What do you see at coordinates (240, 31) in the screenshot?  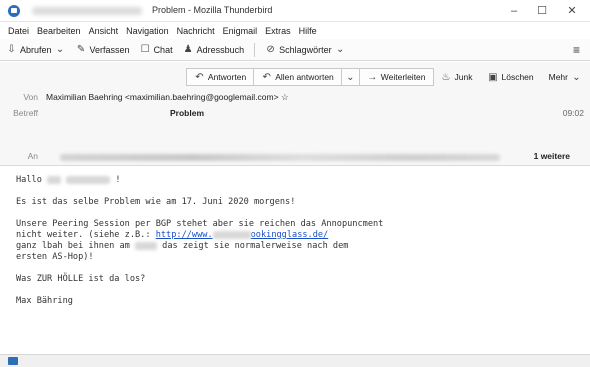 I see `menu-enigmail: Enigmail` at bounding box center [240, 31].